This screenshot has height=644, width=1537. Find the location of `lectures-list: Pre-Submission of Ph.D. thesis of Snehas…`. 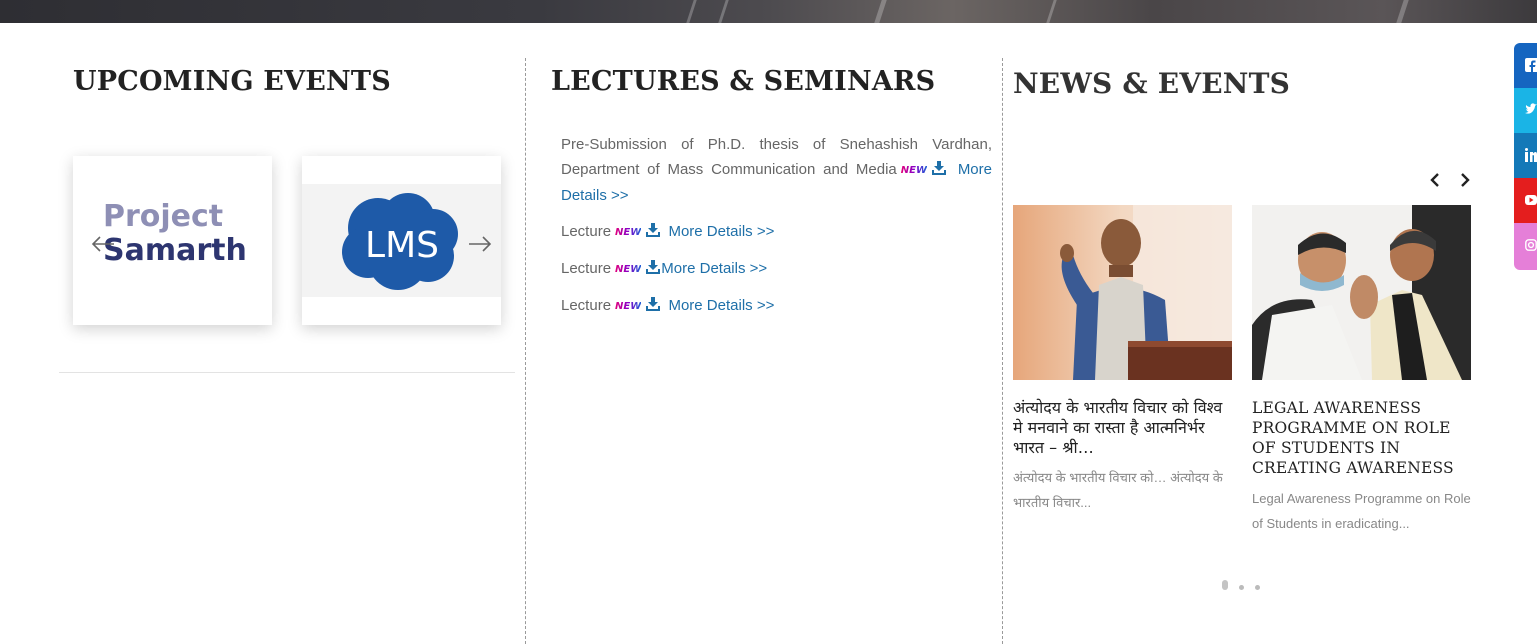

lectures-list: Pre-Submission of Ph.D. thesis of Snehas… is located at coordinates (776, 231).